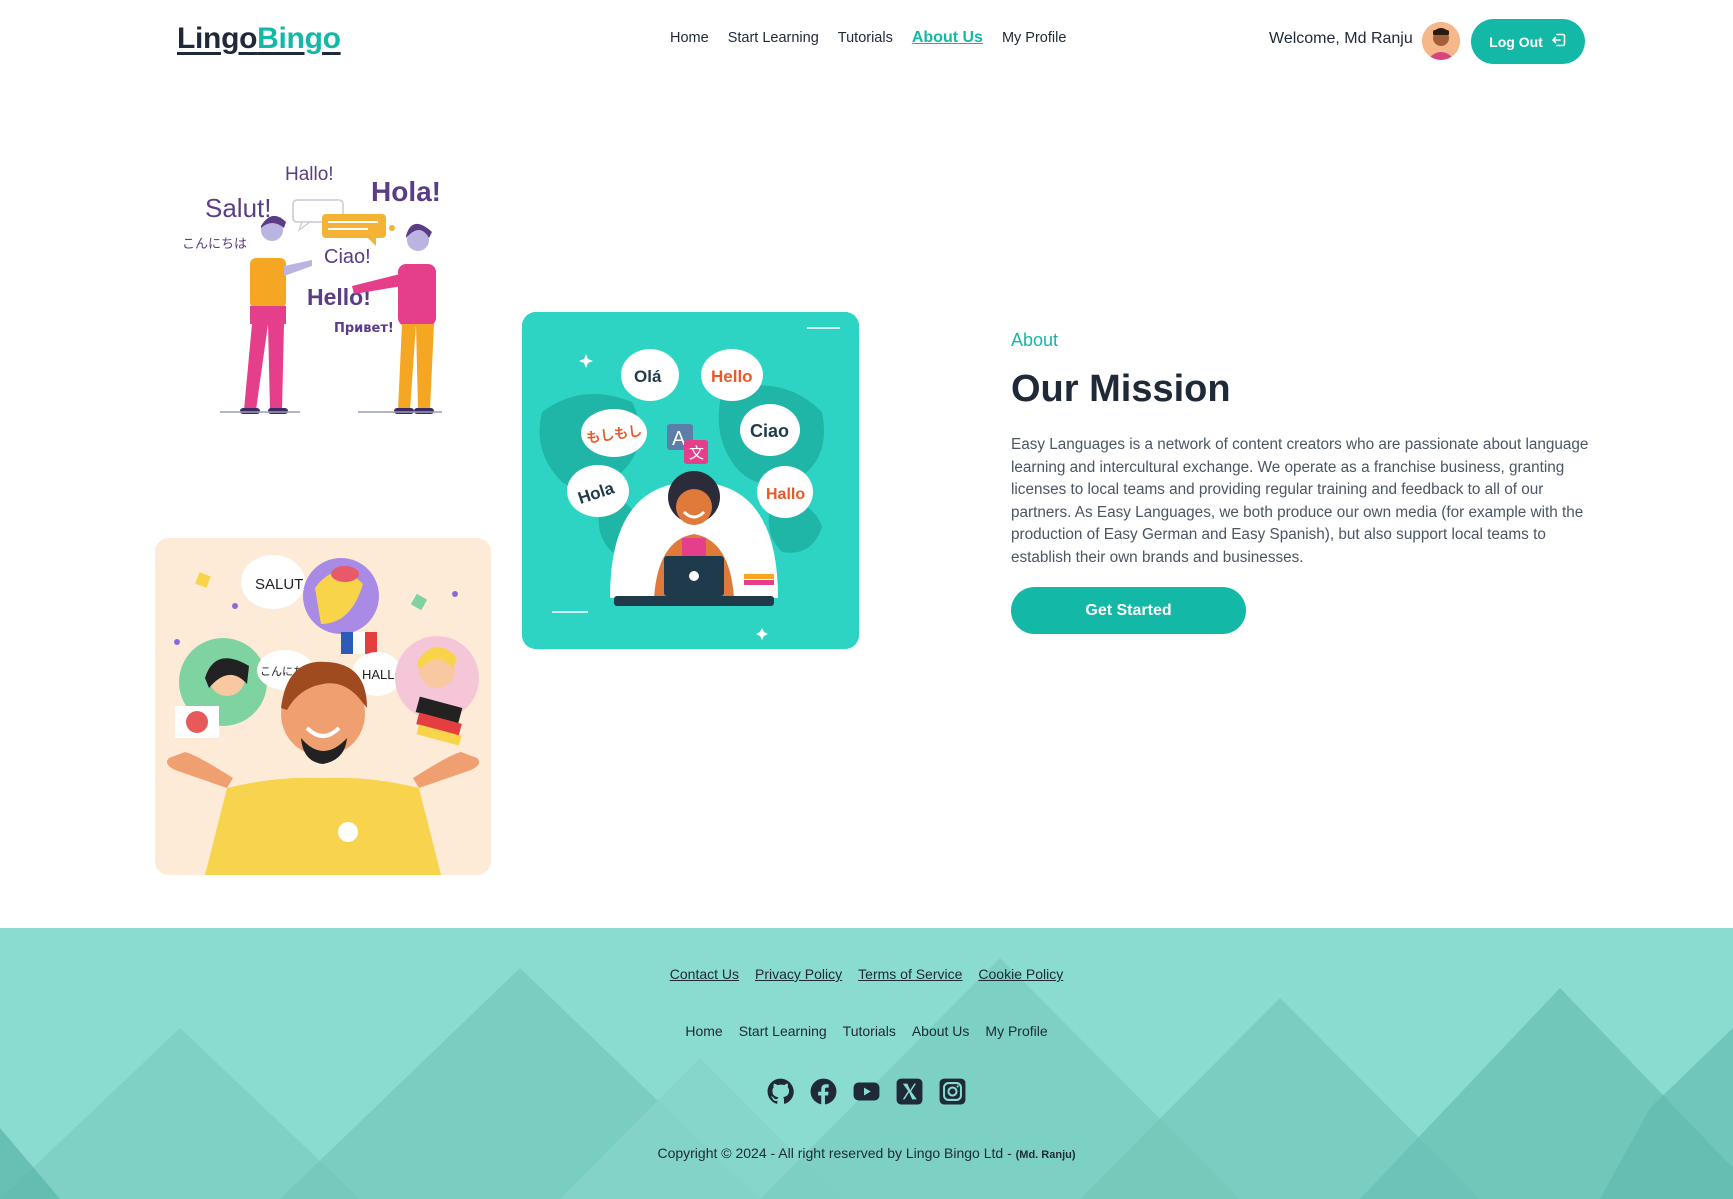 This screenshot has width=1733, height=1199. Describe the element at coordinates (406, 191) in the screenshot. I see `greeting-hola: Hola!` at that location.